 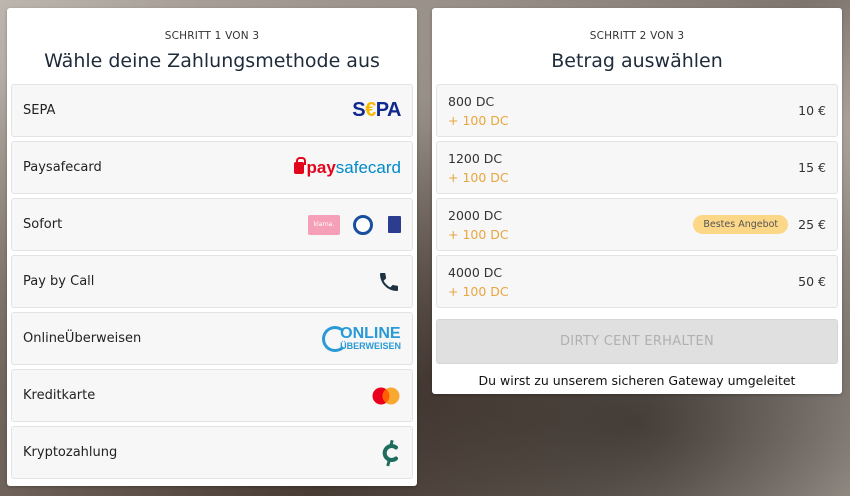 What do you see at coordinates (62, 167) in the screenshot?
I see `payment-option-label: Paysafecard` at bounding box center [62, 167].